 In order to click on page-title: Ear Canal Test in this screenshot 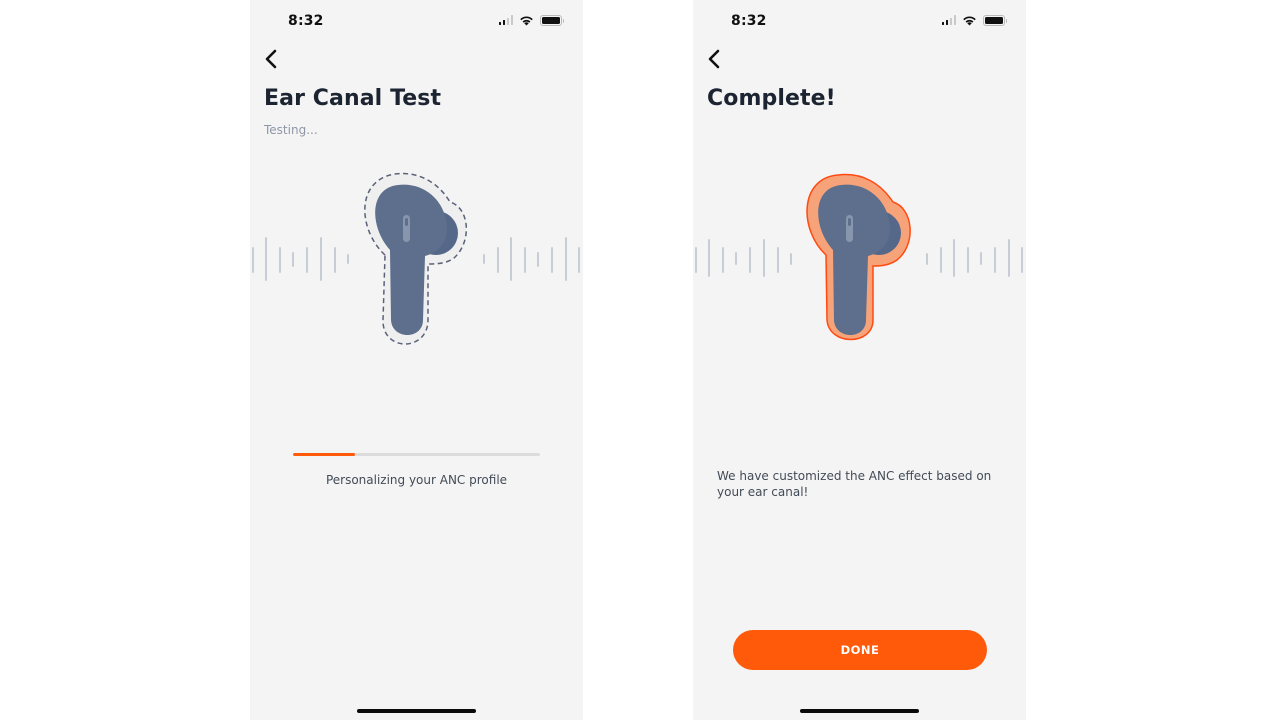, I will do `click(353, 98)`.